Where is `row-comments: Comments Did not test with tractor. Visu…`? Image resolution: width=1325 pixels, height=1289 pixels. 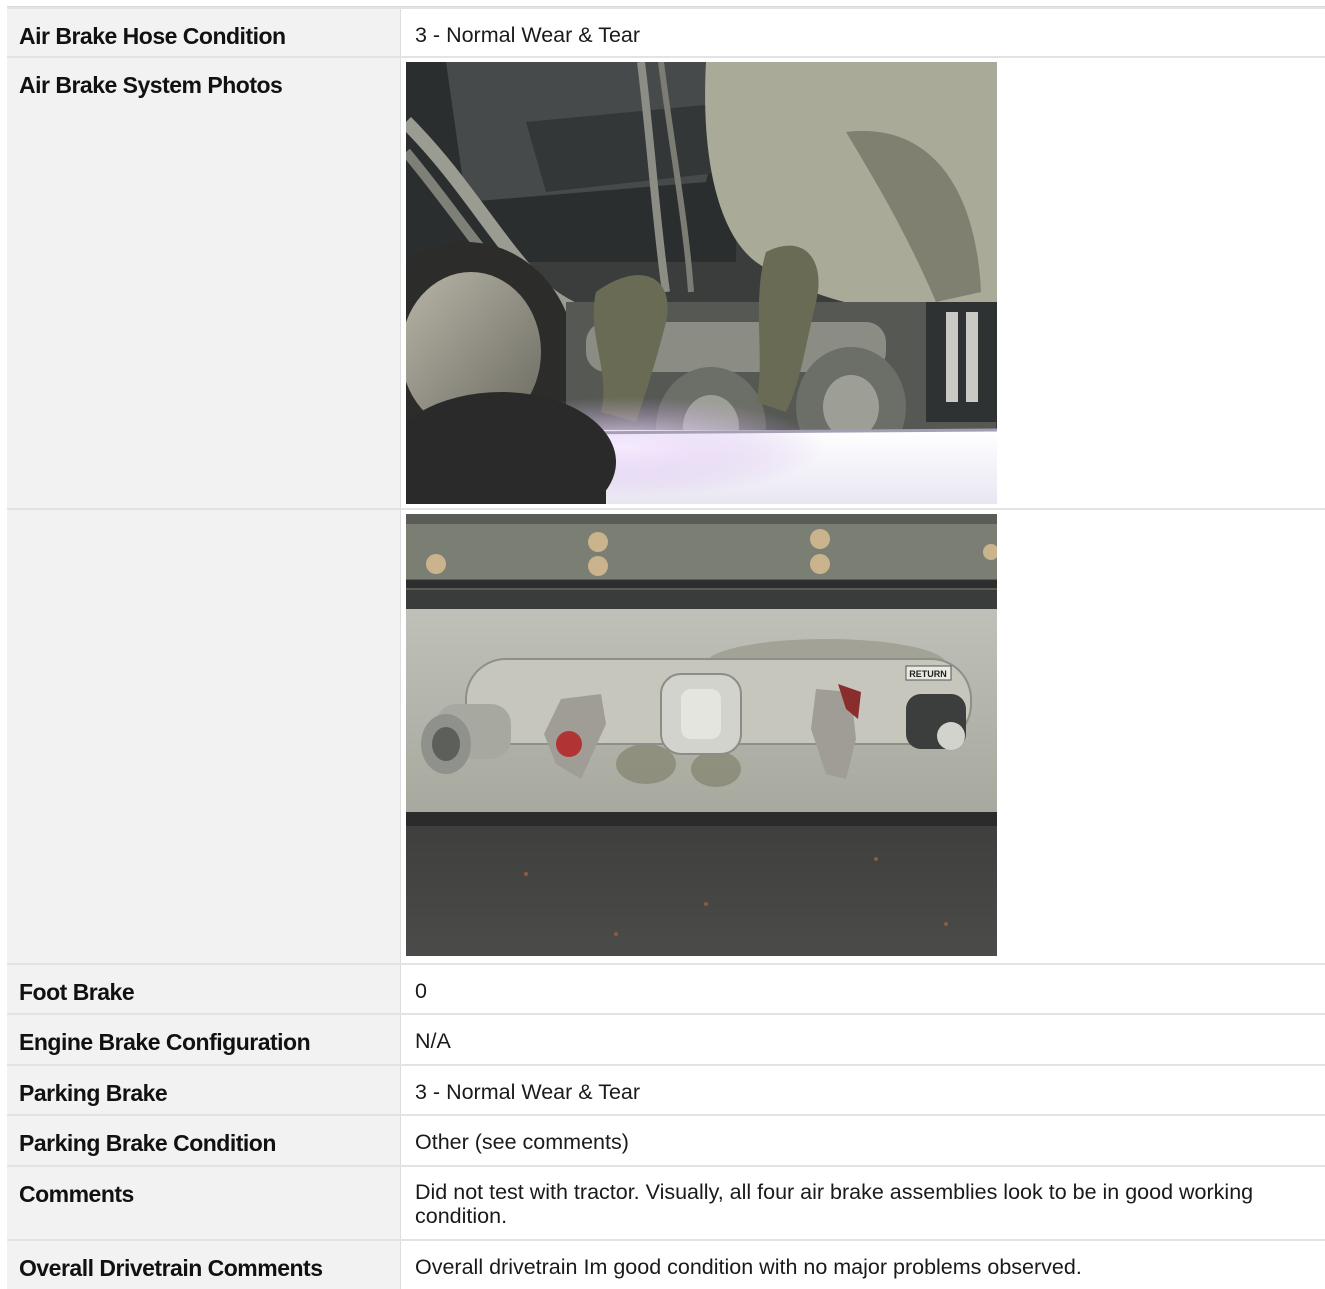
row-comments: Comments Did not test with tractor. Visu… is located at coordinates (666, 1203).